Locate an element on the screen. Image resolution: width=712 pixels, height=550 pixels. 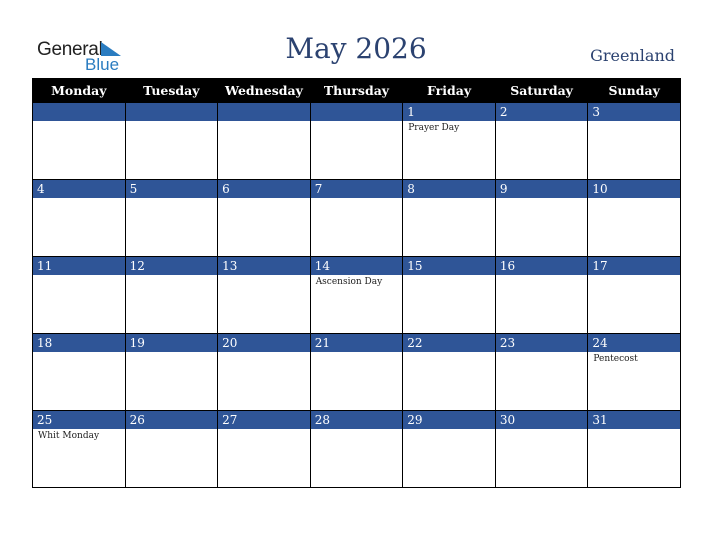
day-cell: 29 is located at coordinates (449, 449).